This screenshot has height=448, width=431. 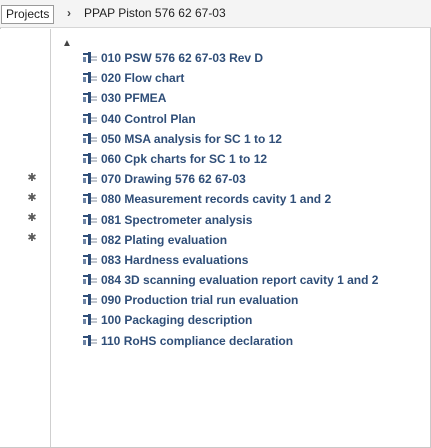 I want to click on list-item-label: 060 Cpk charts for SC 1 to 12, so click(x=184, y=158).